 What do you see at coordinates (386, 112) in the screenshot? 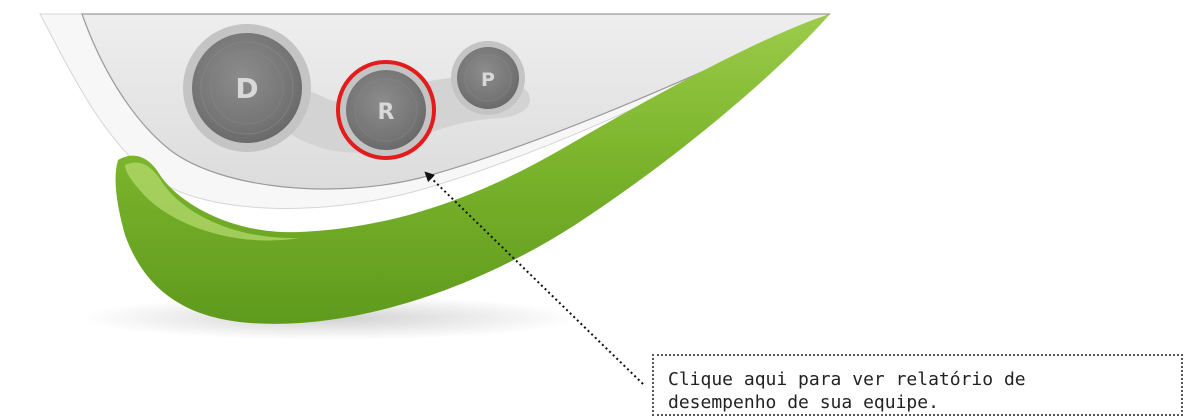
I see `r-button-label: R` at bounding box center [386, 112].